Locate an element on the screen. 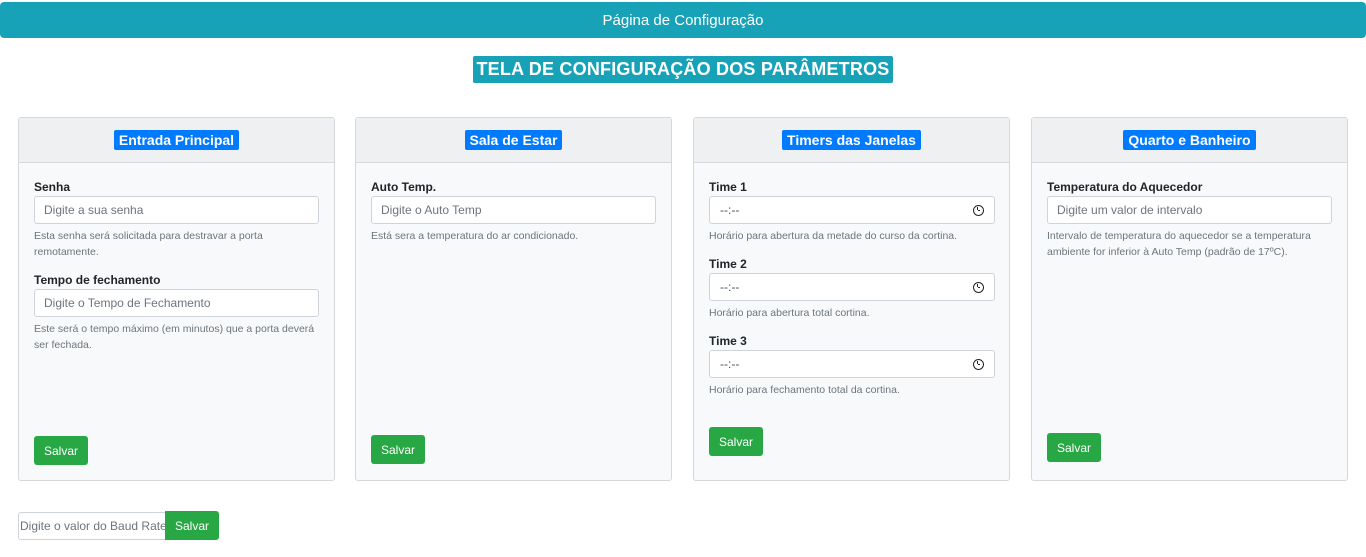 The image size is (1366, 557). time2-help: Horário para abertura total cortina. is located at coordinates (789, 313).